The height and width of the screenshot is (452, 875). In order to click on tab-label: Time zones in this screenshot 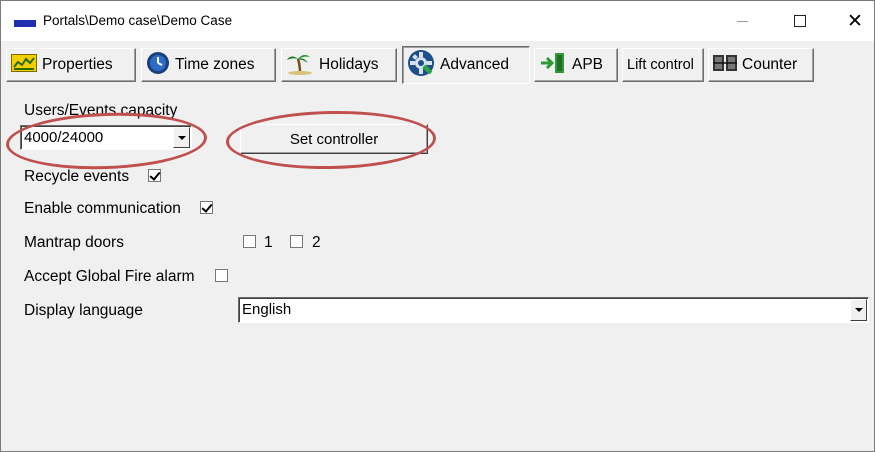, I will do `click(215, 64)`.